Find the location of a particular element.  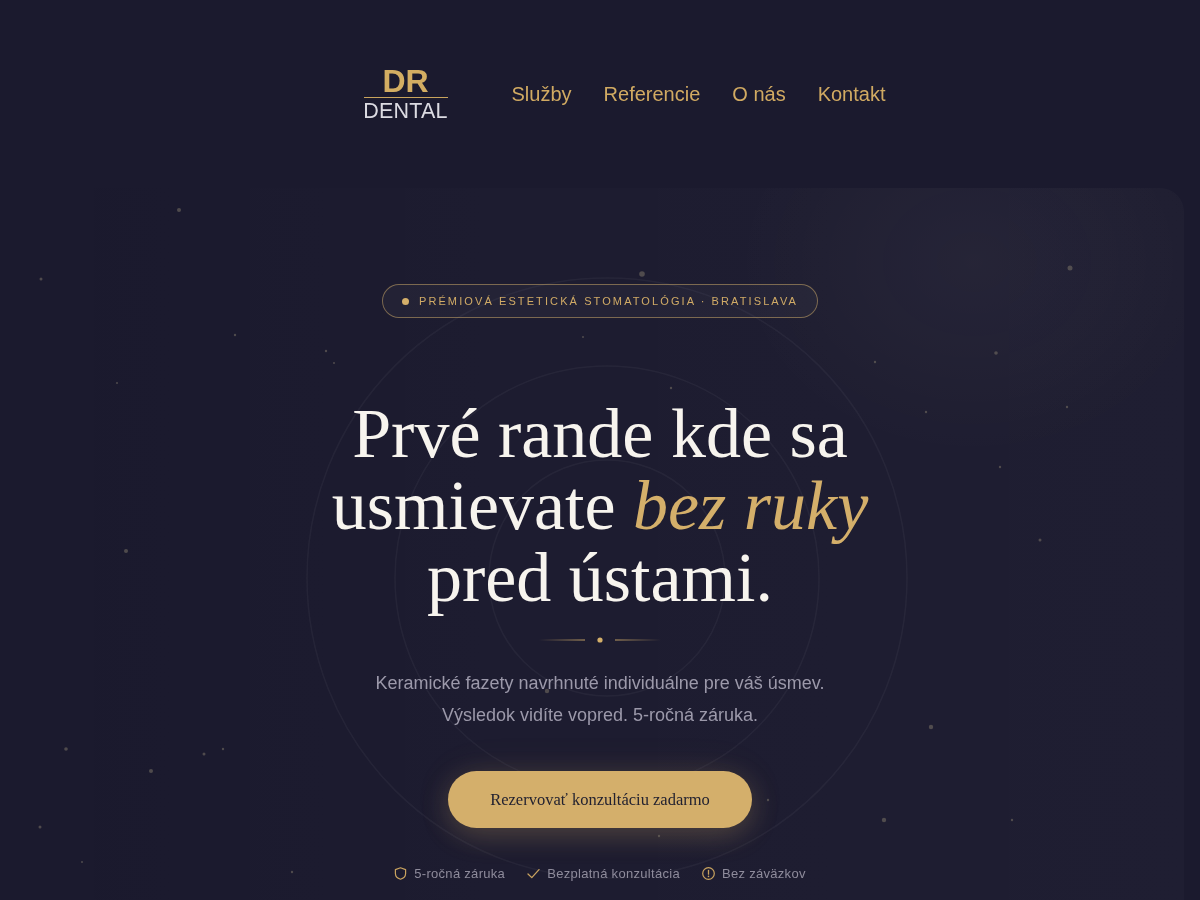

dot-icon is located at coordinates (405, 301).